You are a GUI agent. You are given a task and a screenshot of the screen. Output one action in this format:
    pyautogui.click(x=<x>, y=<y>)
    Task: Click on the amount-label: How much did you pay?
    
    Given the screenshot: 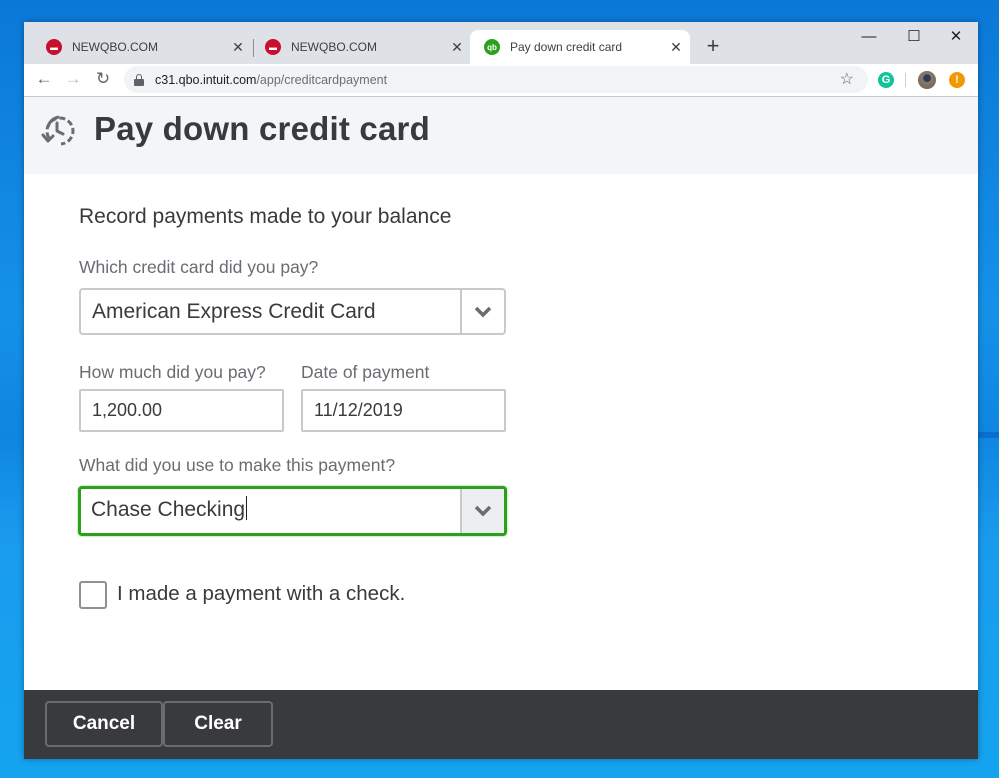 What is the action you would take?
    pyautogui.click(x=172, y=372)
    